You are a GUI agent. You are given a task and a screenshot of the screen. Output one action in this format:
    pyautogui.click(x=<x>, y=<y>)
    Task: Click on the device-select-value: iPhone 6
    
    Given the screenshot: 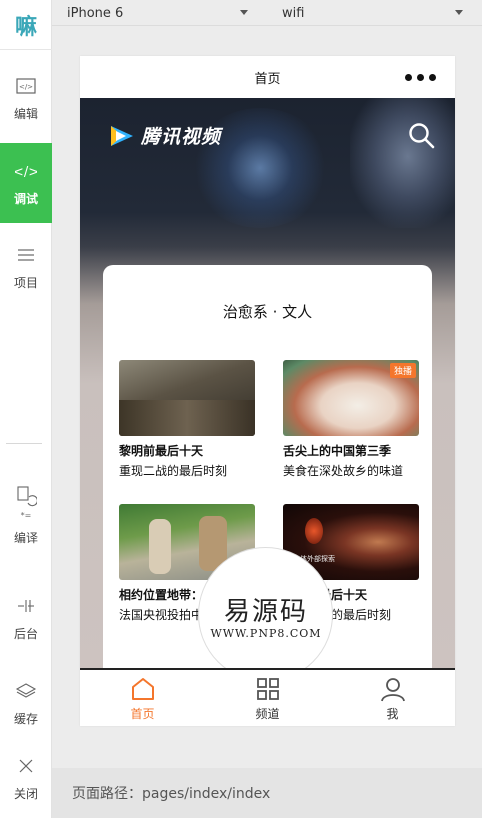 What is the action you would take?
    pyautogui.click(x=95, y=13)
    